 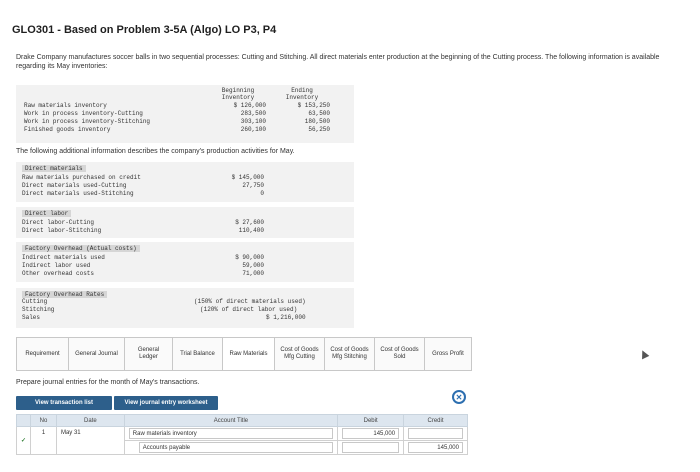 What do you see at coordinates (187, 186) in the screenshot?
I see `data-row: Direct materials used-Cutting 27,750` at bounding box center [187, 186].